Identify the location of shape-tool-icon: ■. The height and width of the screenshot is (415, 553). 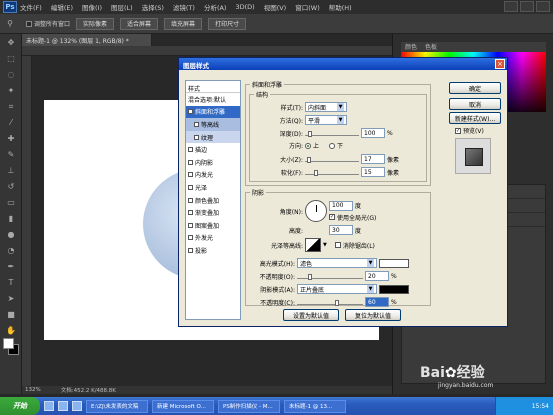
(11, 315).